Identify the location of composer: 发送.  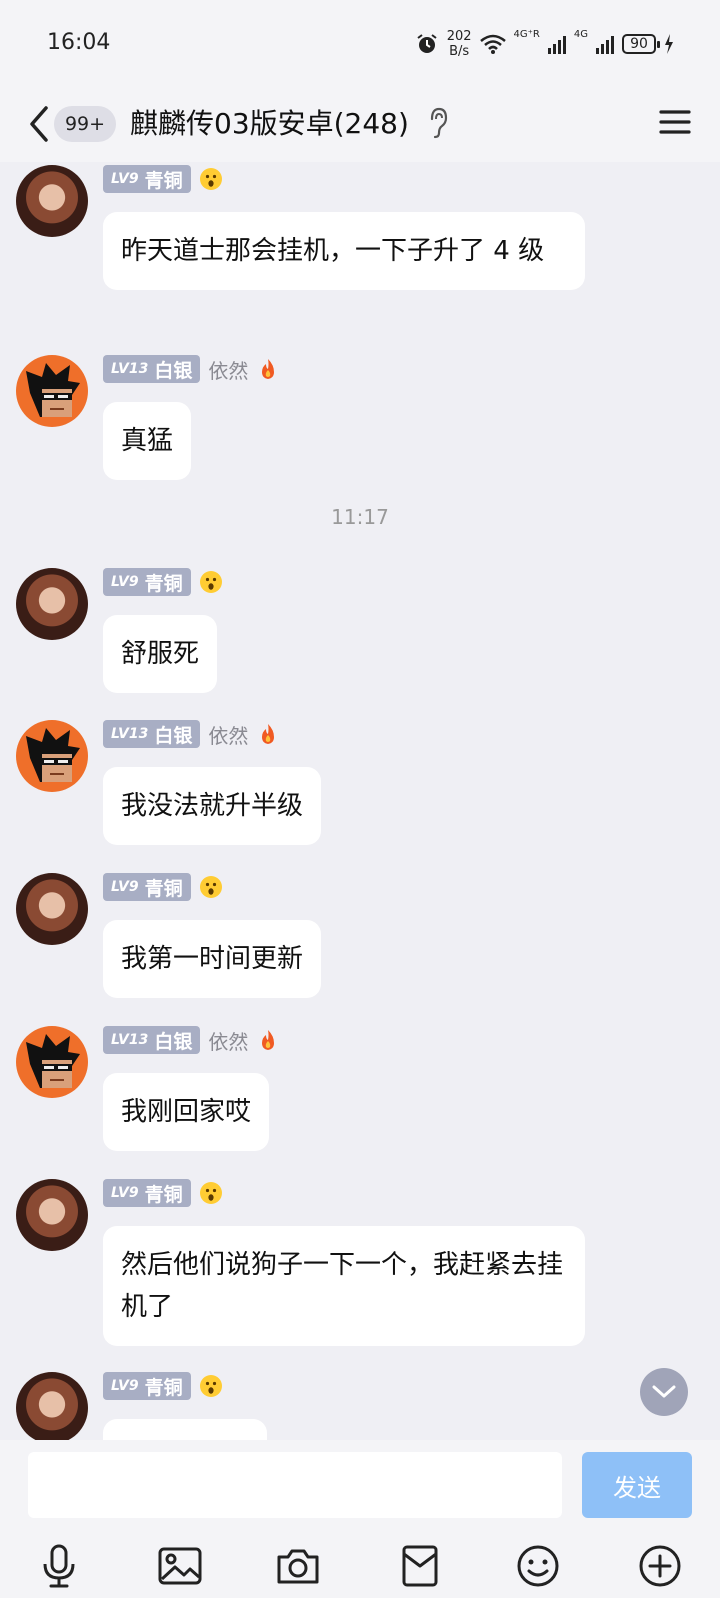
(360, 1519).